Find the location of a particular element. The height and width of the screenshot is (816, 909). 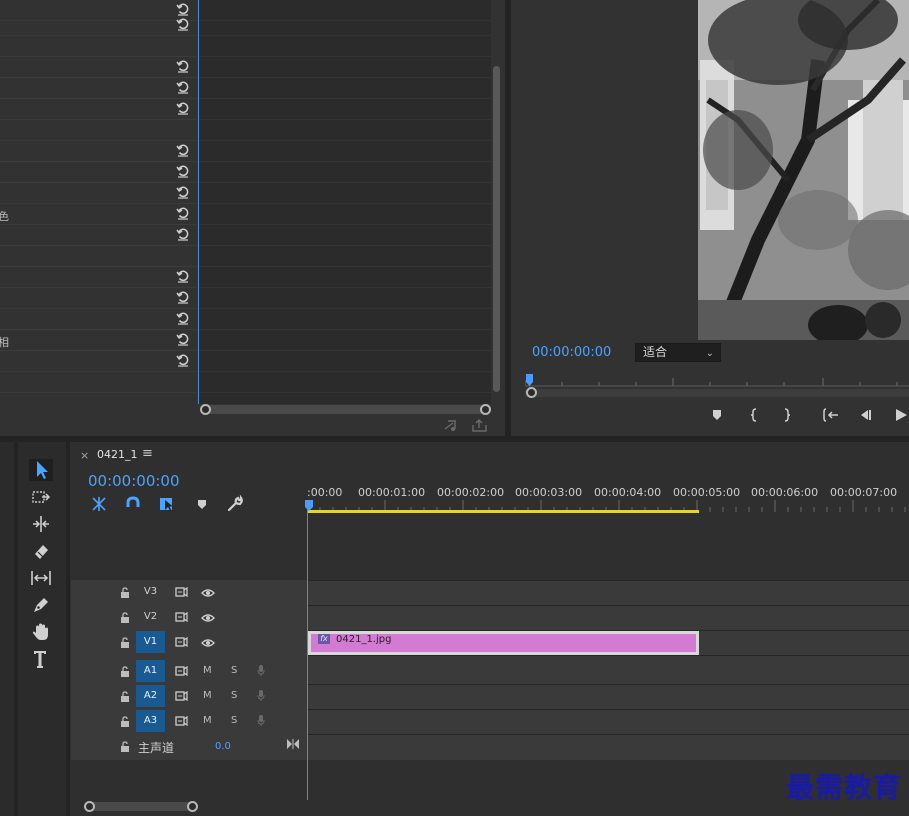

slip-tool-icon is located at coordinates (41, 578).